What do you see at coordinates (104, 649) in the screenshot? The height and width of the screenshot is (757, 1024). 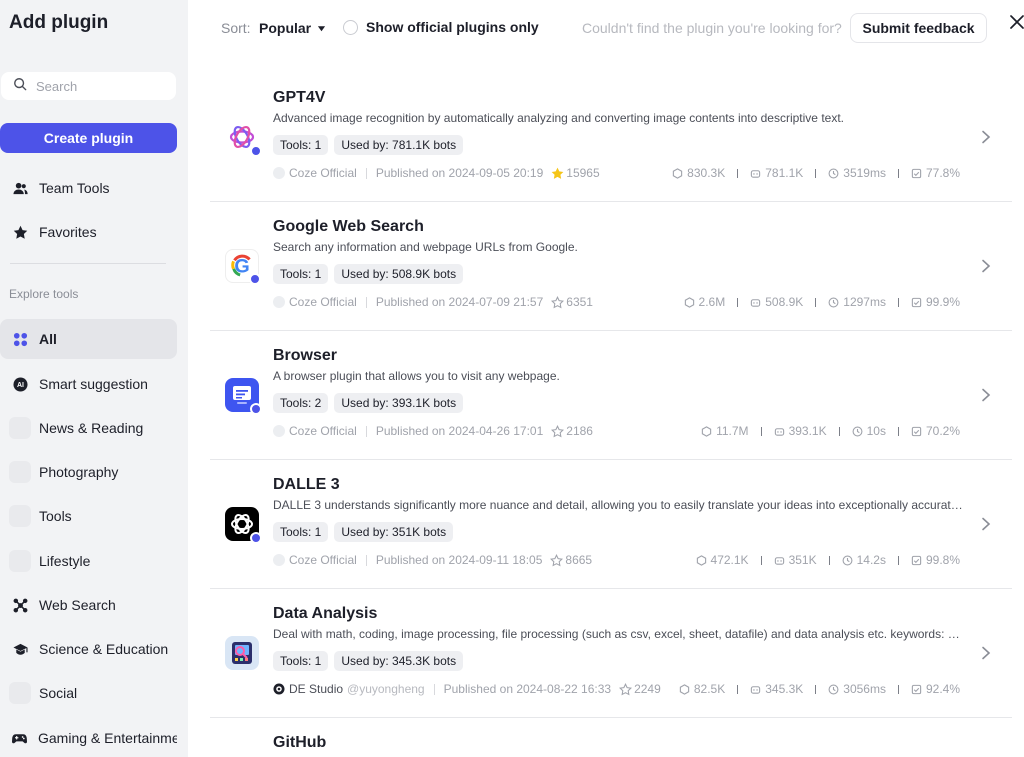 I see `sidebar-item-label: Science & Education` at bounding box center [104, 649].